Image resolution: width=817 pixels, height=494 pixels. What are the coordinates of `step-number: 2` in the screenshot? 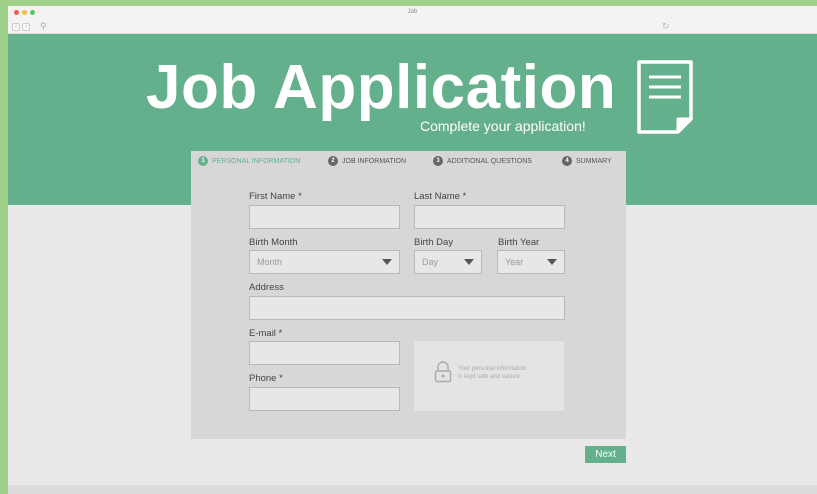 It's located at (333, 161).